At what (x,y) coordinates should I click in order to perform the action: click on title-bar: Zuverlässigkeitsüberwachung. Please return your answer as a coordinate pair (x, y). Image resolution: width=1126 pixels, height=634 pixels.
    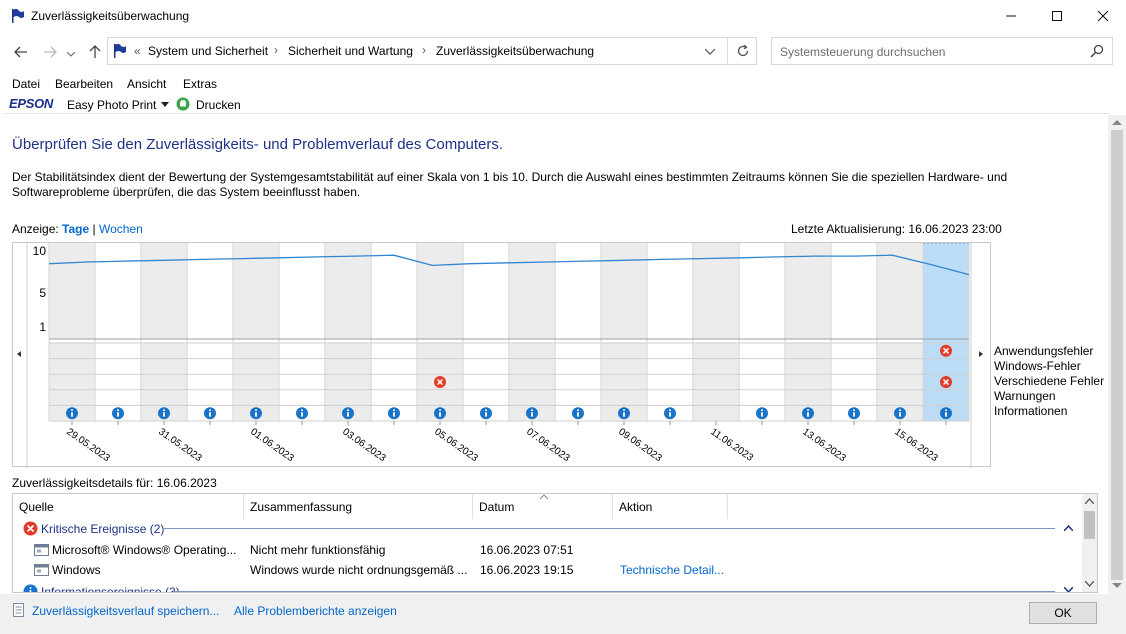
    Looking at the image, I should click on (563, 16).